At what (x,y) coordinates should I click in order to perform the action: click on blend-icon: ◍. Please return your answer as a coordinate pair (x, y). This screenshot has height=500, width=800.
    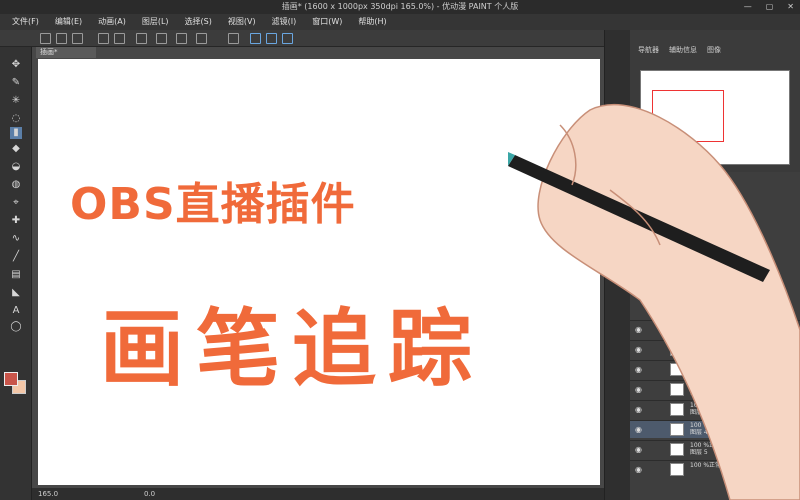
    Looking at the image, I should click on (16, 185).